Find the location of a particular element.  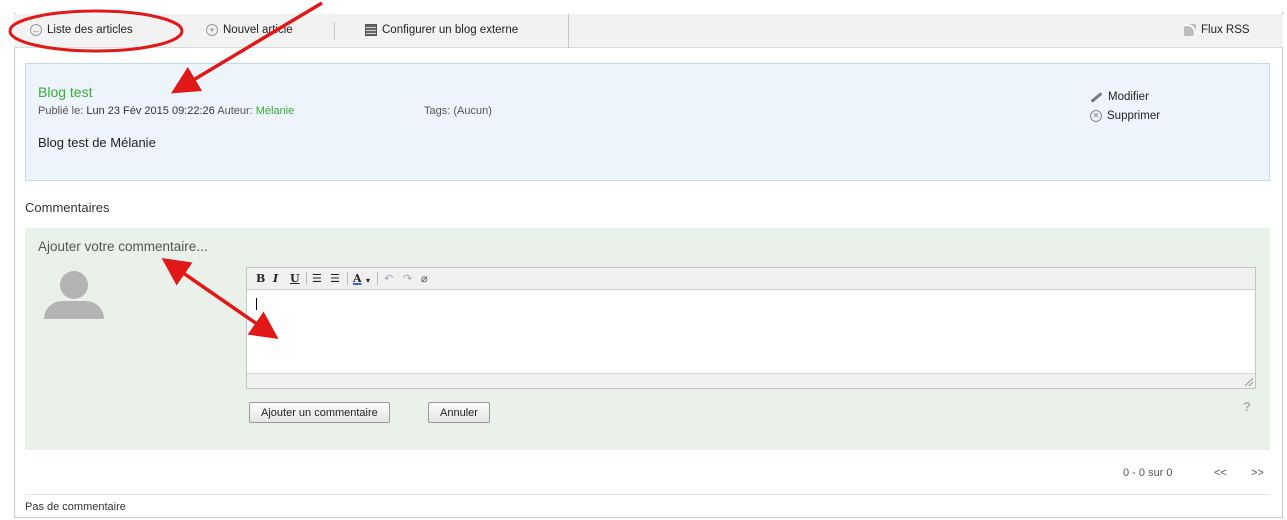

article-title: Blog test is located at coordinates (65, 92).